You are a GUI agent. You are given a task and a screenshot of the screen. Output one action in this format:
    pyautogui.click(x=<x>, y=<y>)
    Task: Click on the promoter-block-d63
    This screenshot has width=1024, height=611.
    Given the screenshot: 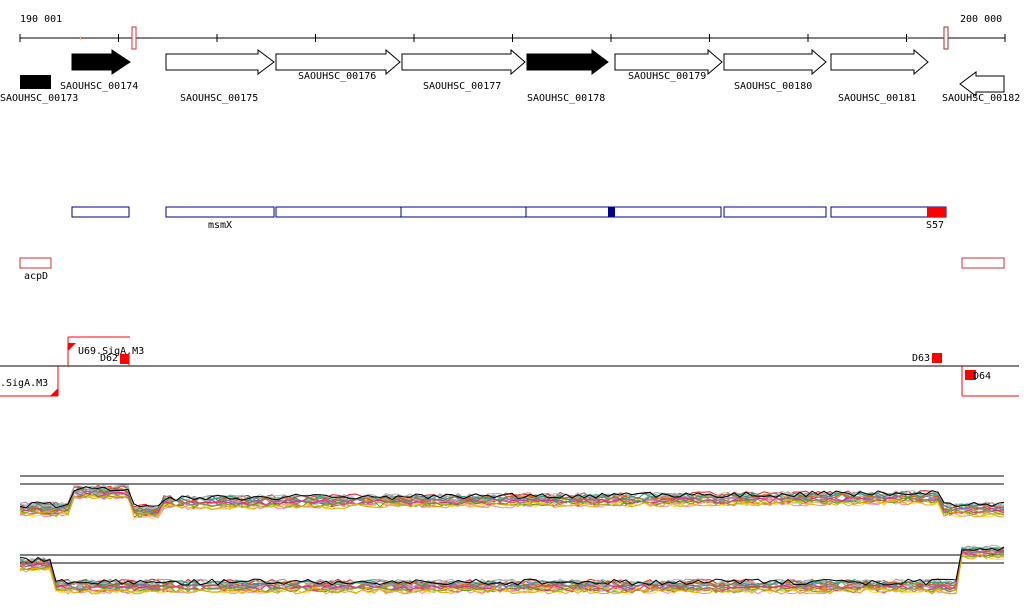 What is the action you would take?
    pyautogui.click(x=937, y=358)
    